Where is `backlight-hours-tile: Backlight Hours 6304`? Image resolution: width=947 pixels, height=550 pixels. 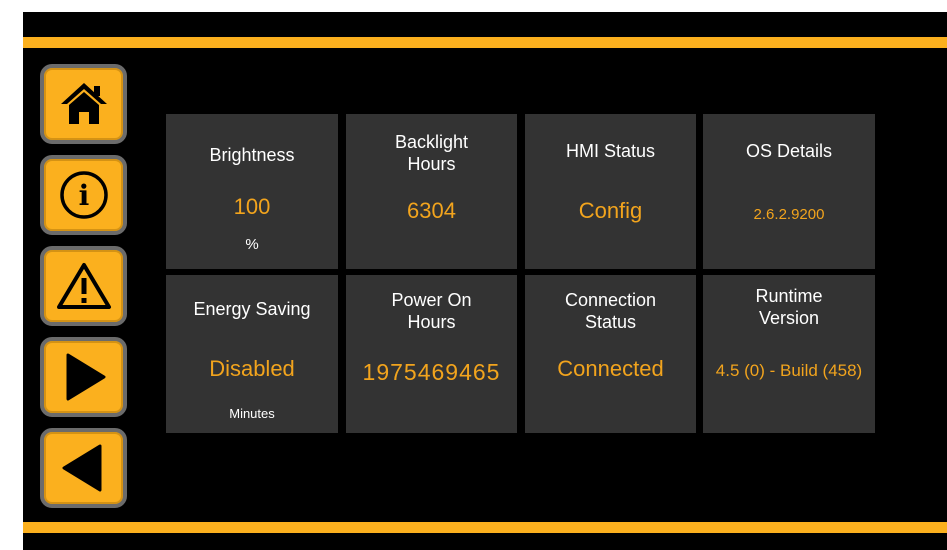 backlight-hours-tile: Backlight Hours 6304 is located at coordinates (431, 191).